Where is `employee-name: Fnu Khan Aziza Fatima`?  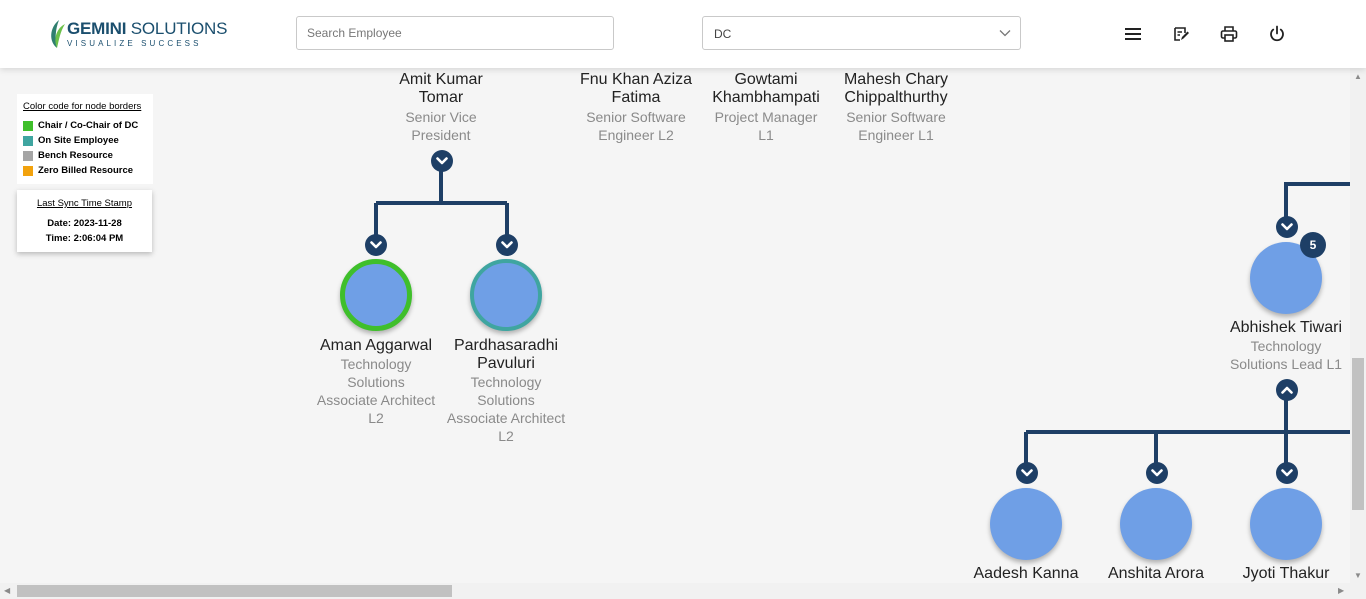
employee-name: Fnu Khan Aziza Fatima is located at coordinates (636, 89).